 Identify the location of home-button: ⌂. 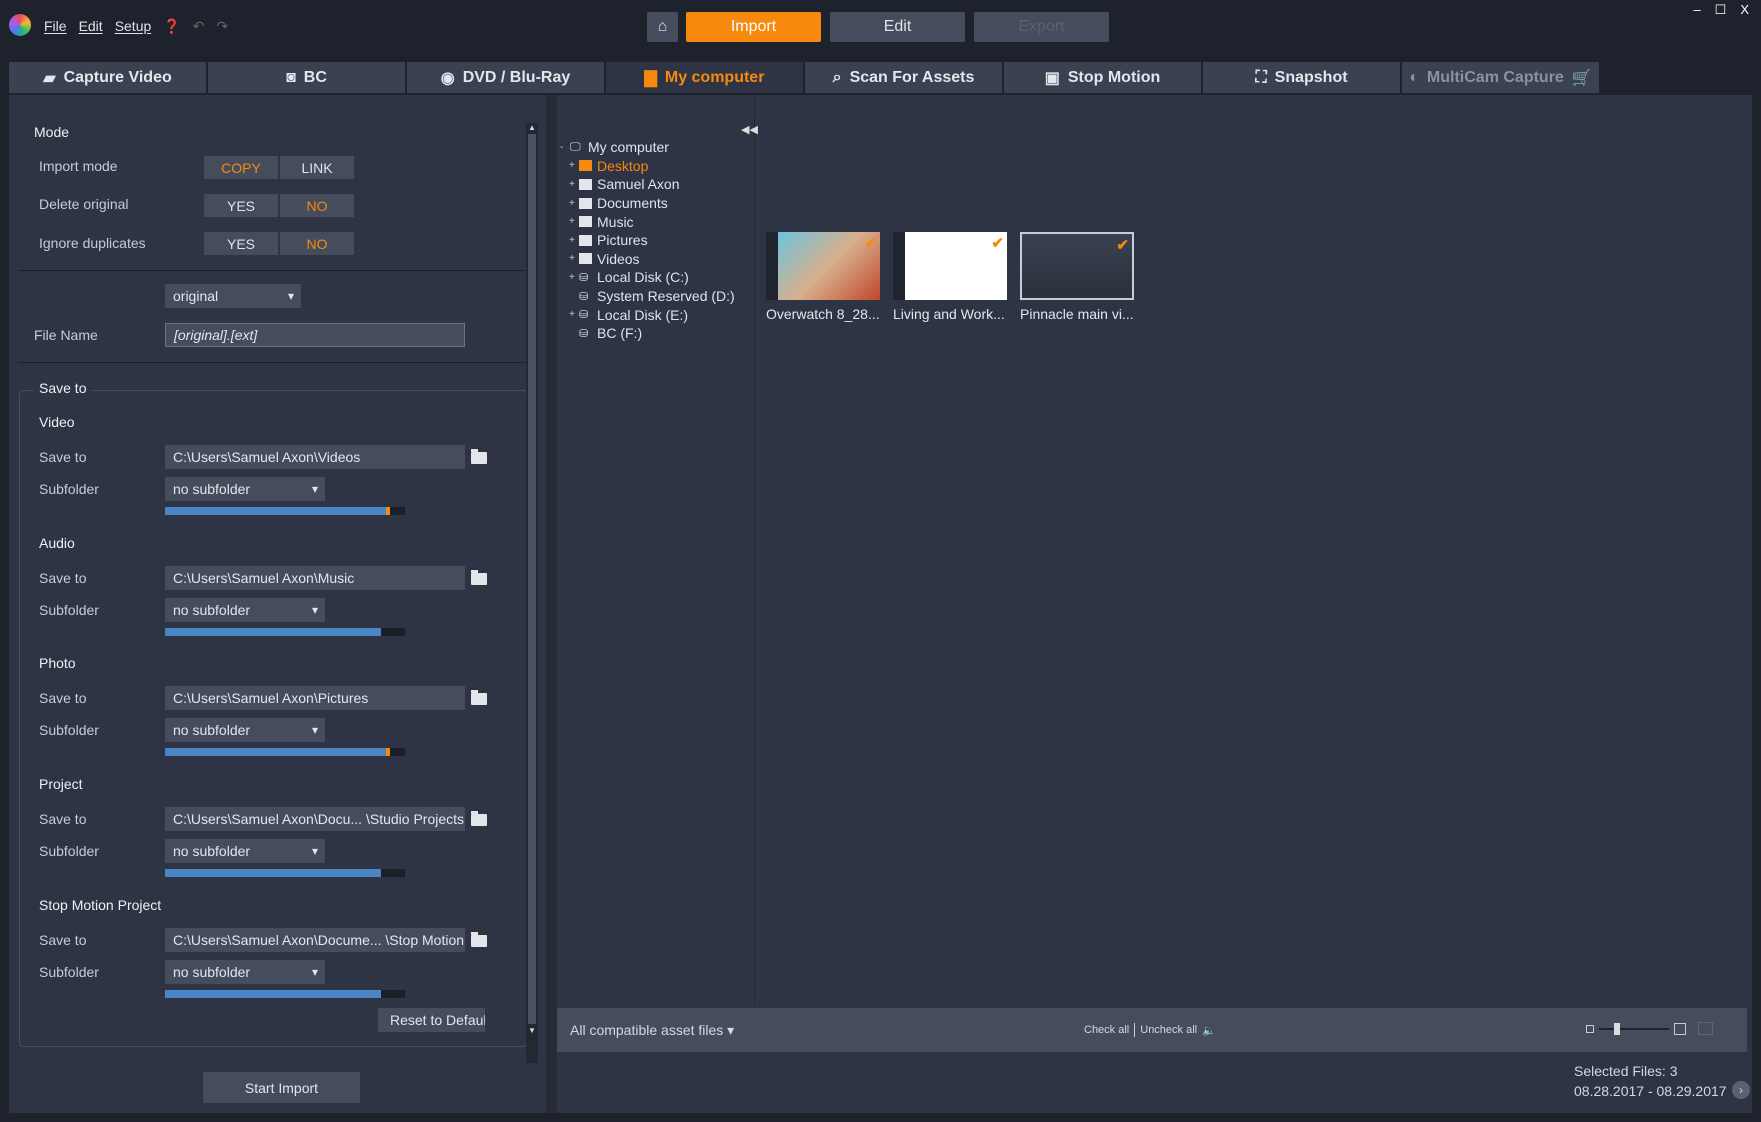
(662, 27).